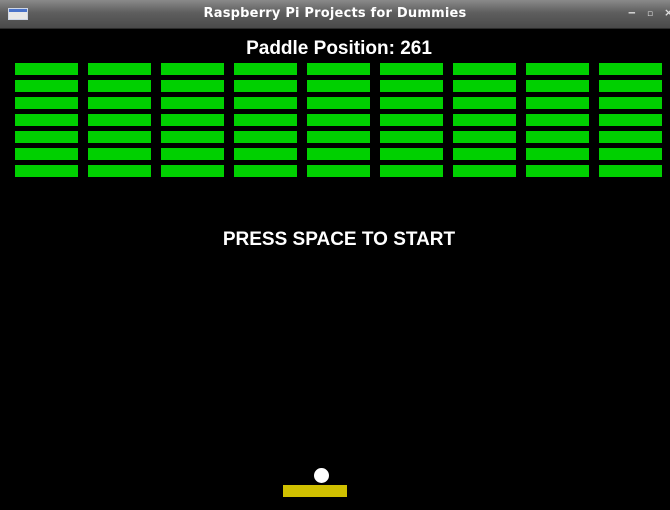 The image size is (670, 510). I want to click on ball, so click(321, 475).